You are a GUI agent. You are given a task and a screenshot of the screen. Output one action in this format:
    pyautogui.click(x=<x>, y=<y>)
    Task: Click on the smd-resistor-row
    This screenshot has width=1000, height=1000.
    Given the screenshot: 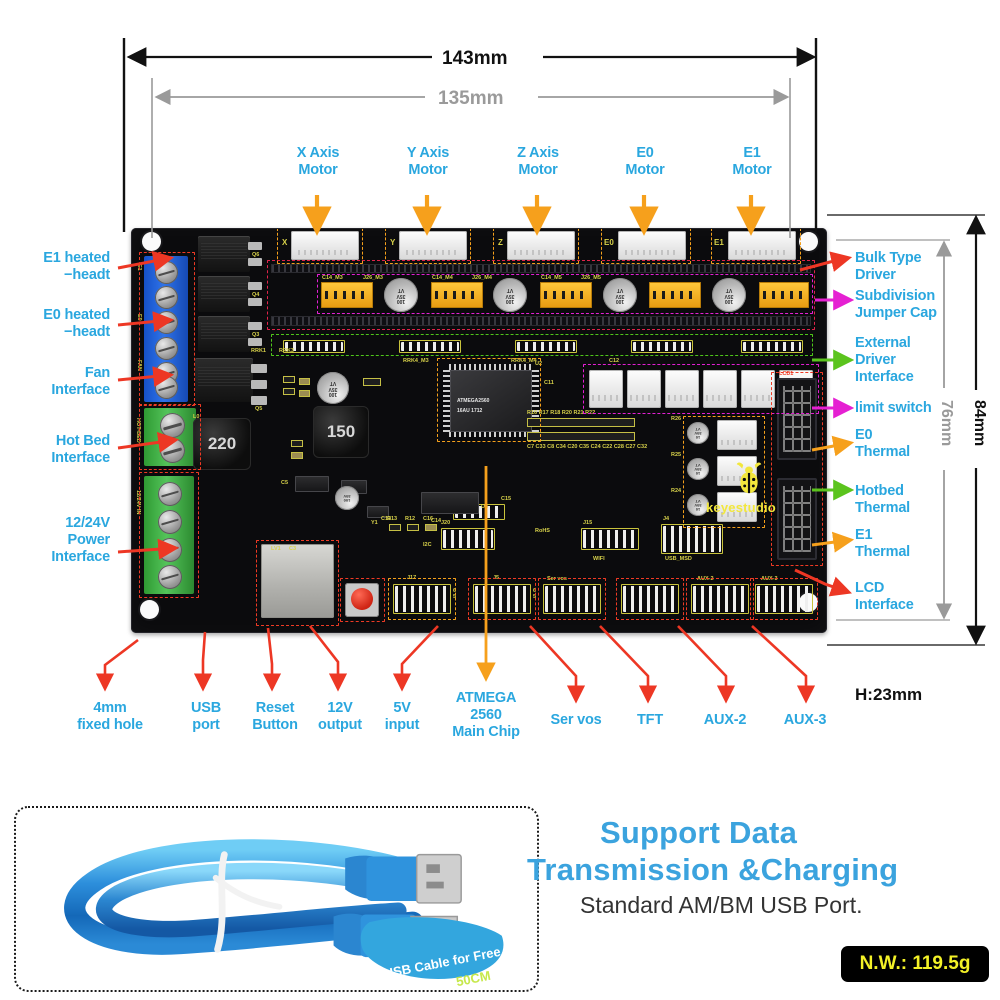 What is the action you would take?
    pyautogui.click(x=581, y=422)
    